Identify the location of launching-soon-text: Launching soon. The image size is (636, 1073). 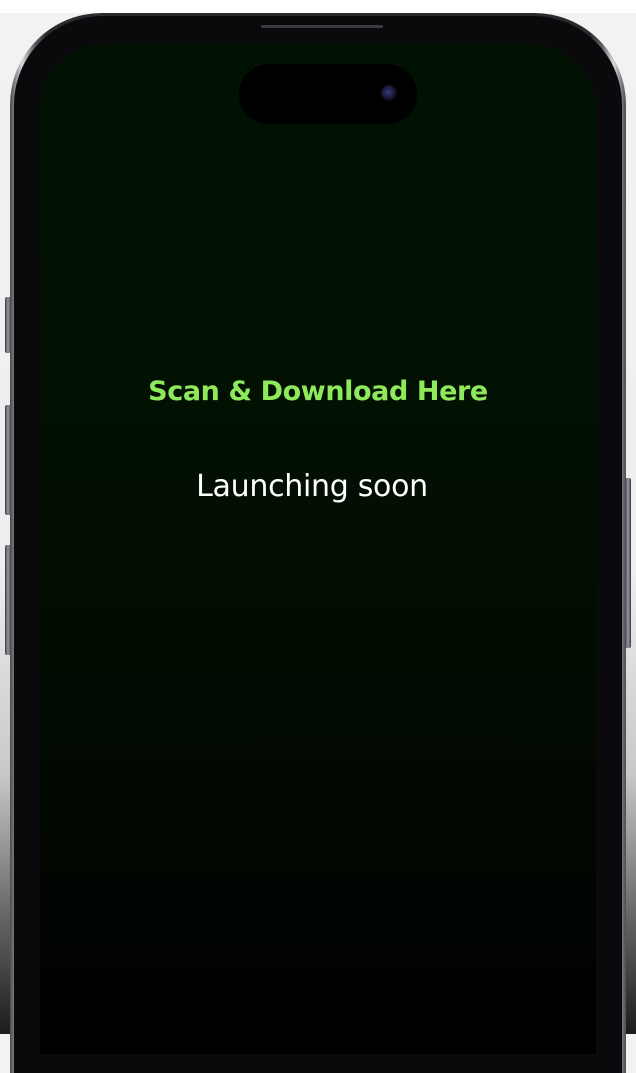
(312, 486).